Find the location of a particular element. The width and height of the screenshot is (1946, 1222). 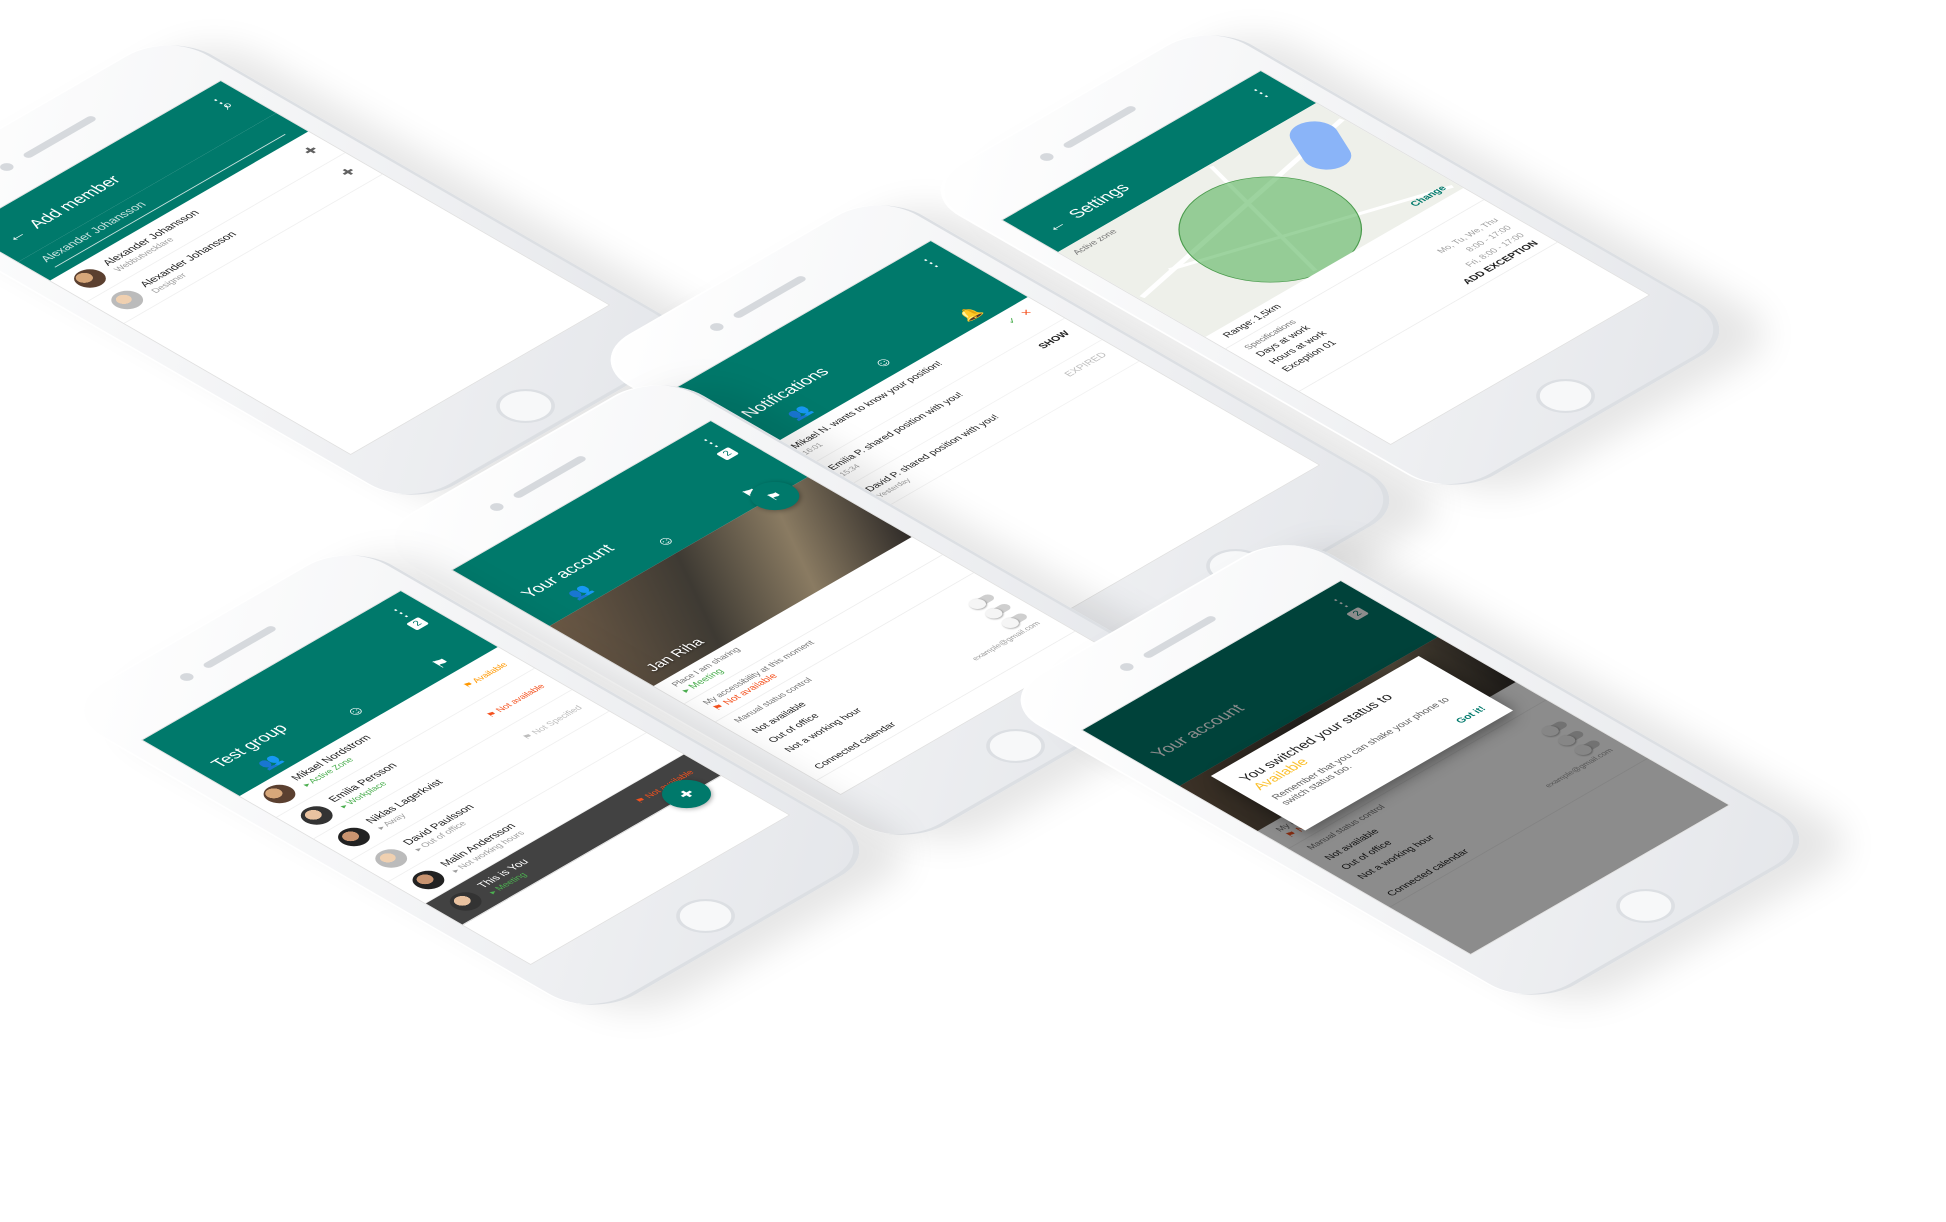

decline-icon: ✕ is located at coordinates (1032, 315).